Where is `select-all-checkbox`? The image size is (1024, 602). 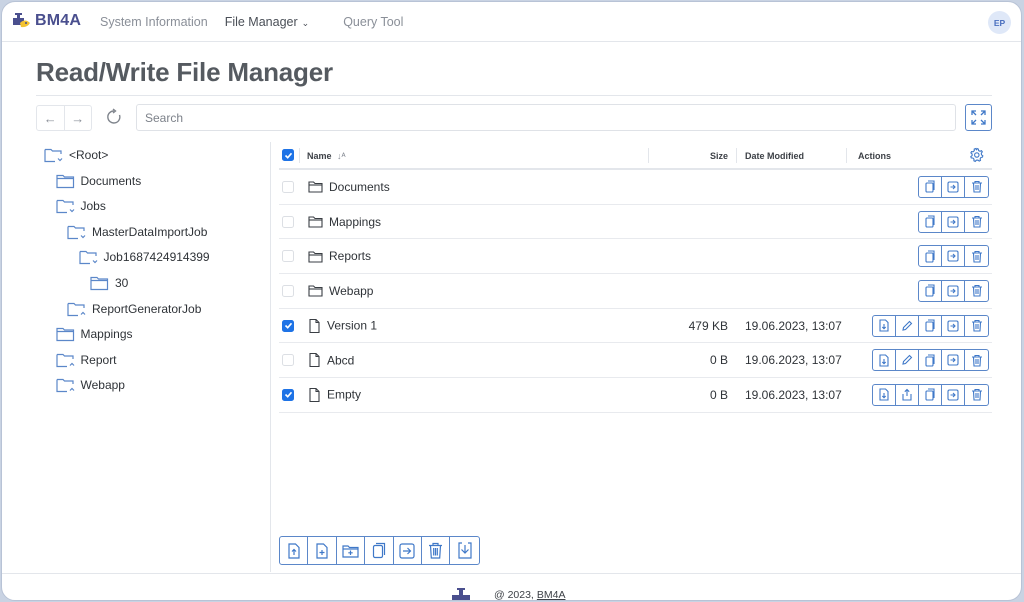
select-all-checkbox is located at coordinates (288, 155).